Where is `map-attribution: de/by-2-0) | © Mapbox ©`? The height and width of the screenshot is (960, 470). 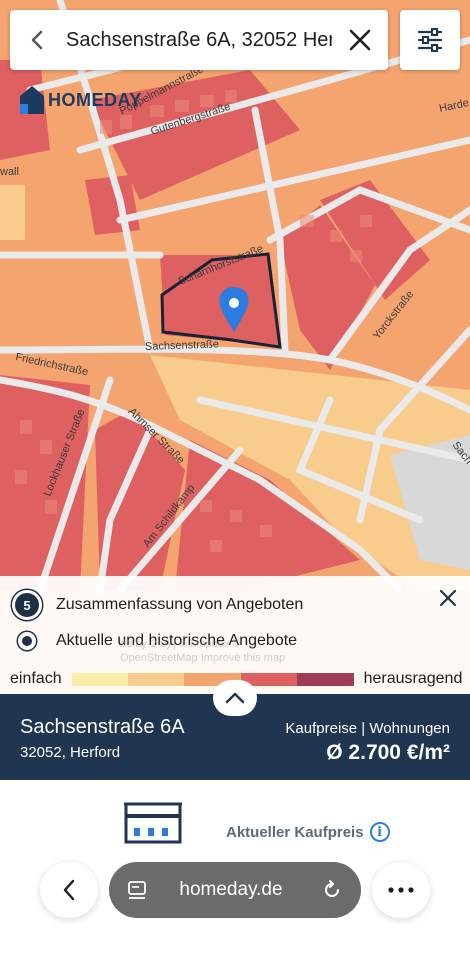
map-attribution: de/by-2-0) | © Mapbox © is located at coordinates (180, 644).